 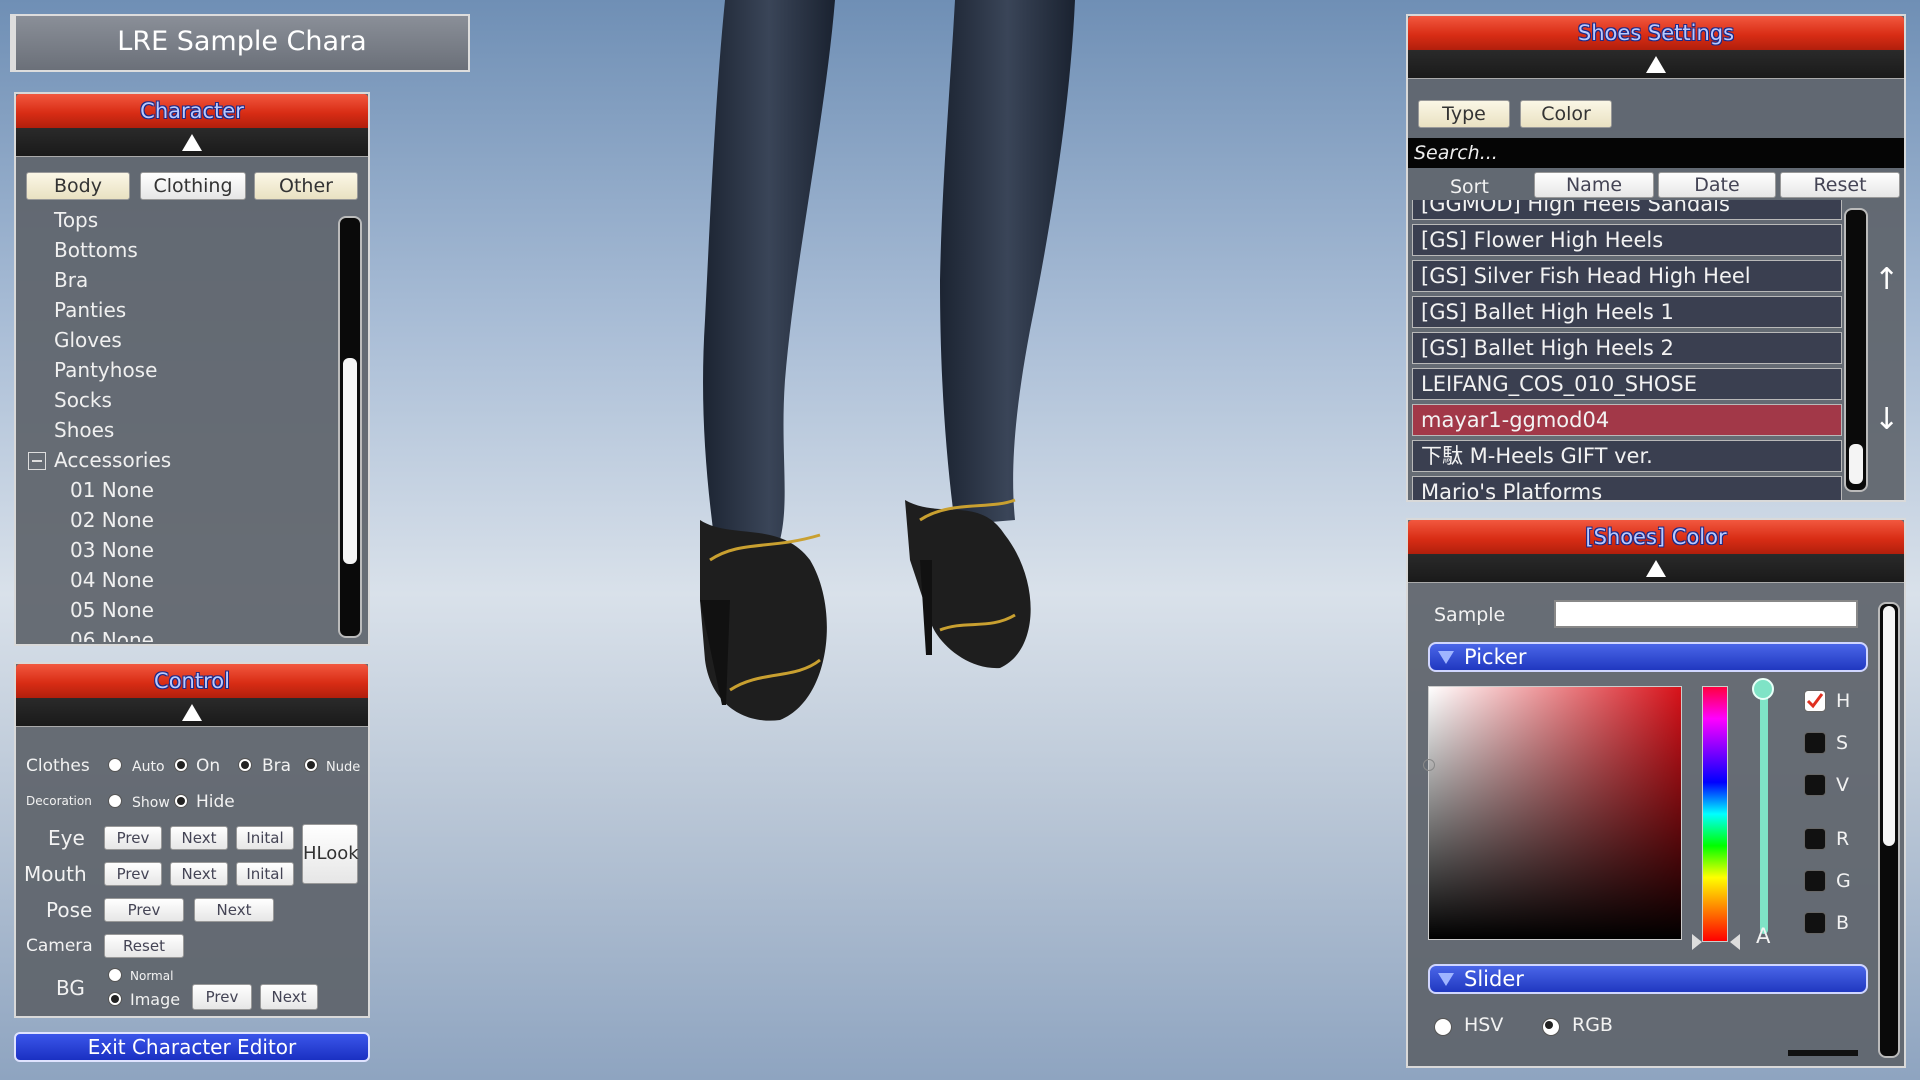 What do you see at coordinates (1823, 1053) in the screenshot?
I see `slider-preview-bar` at bounding box center [1823, 1053].